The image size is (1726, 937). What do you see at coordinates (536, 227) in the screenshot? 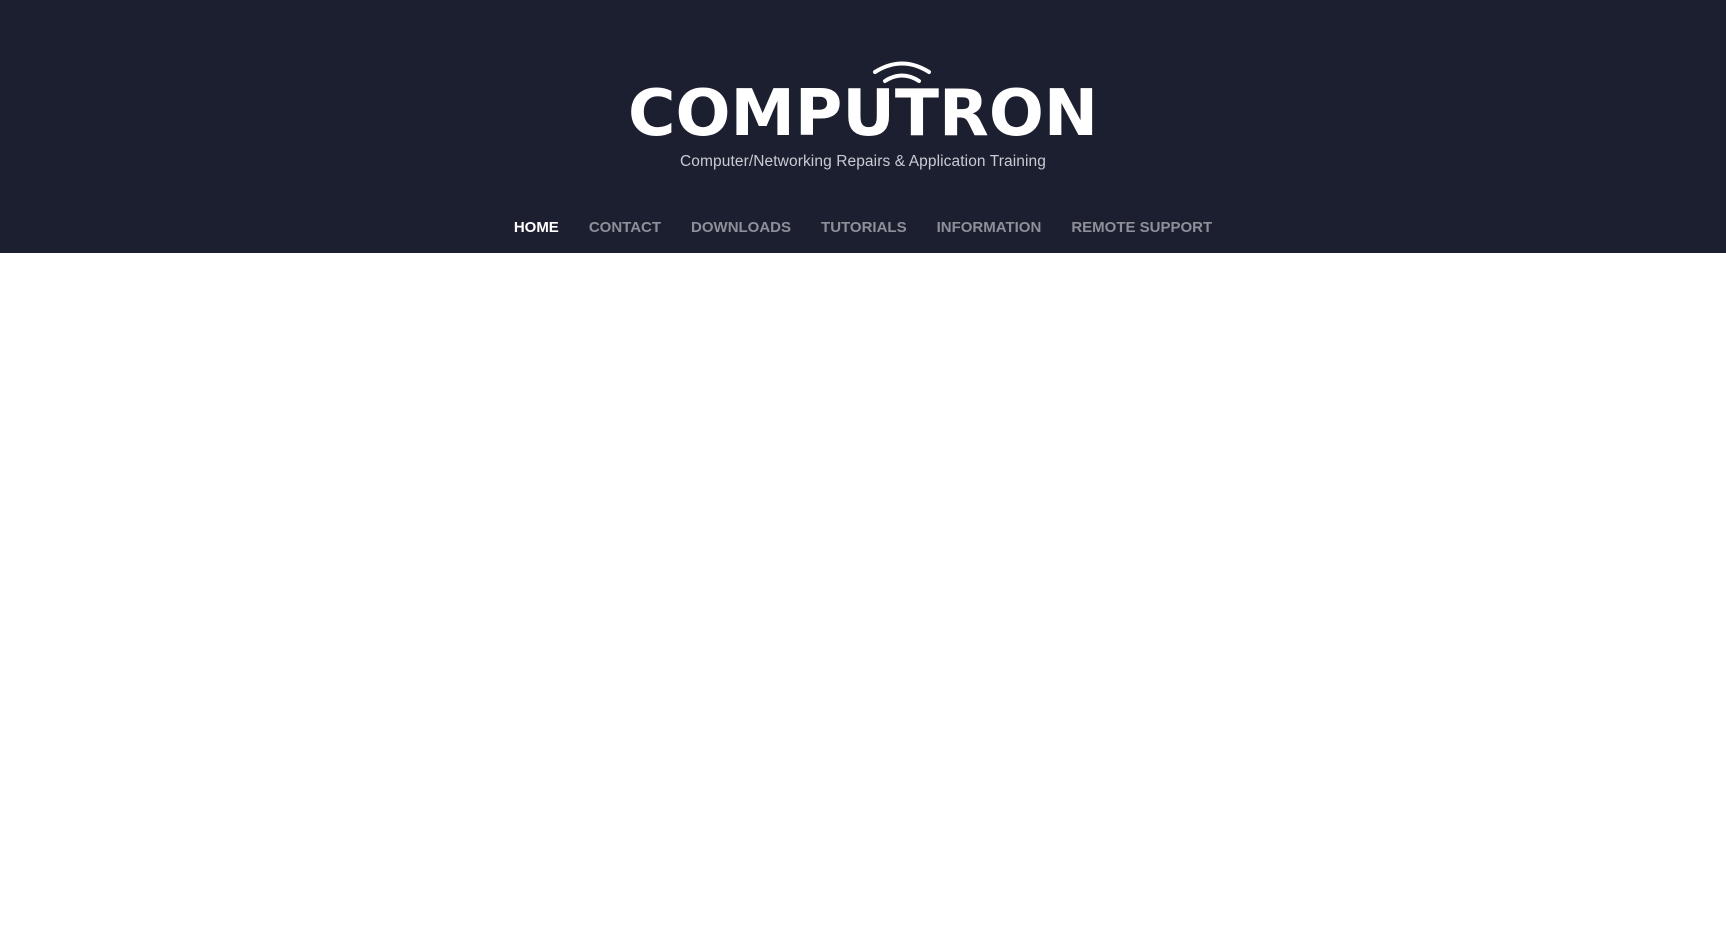
I see `nav-home: HOME` at bounding box center [536, 227].